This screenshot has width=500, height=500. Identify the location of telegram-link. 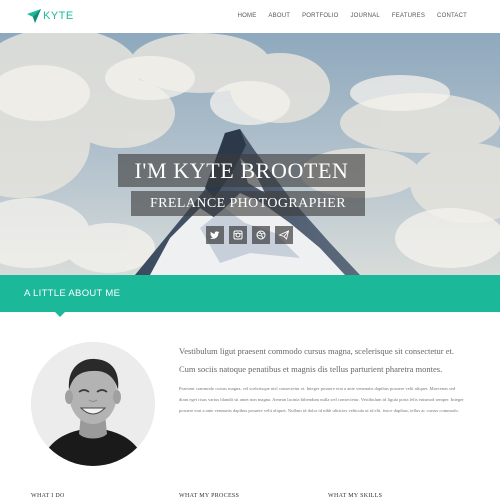
(284, 235).